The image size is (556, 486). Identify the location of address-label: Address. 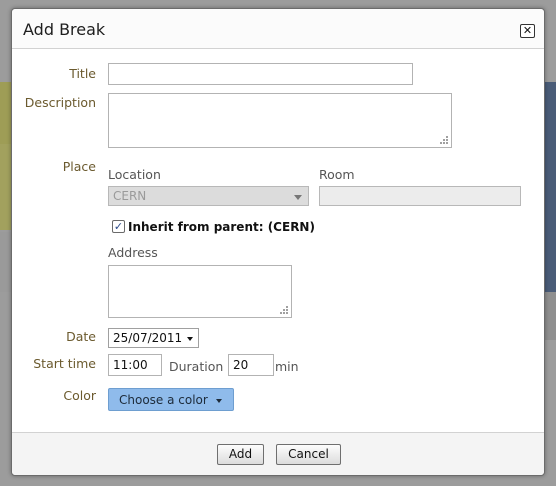
(133, 252).